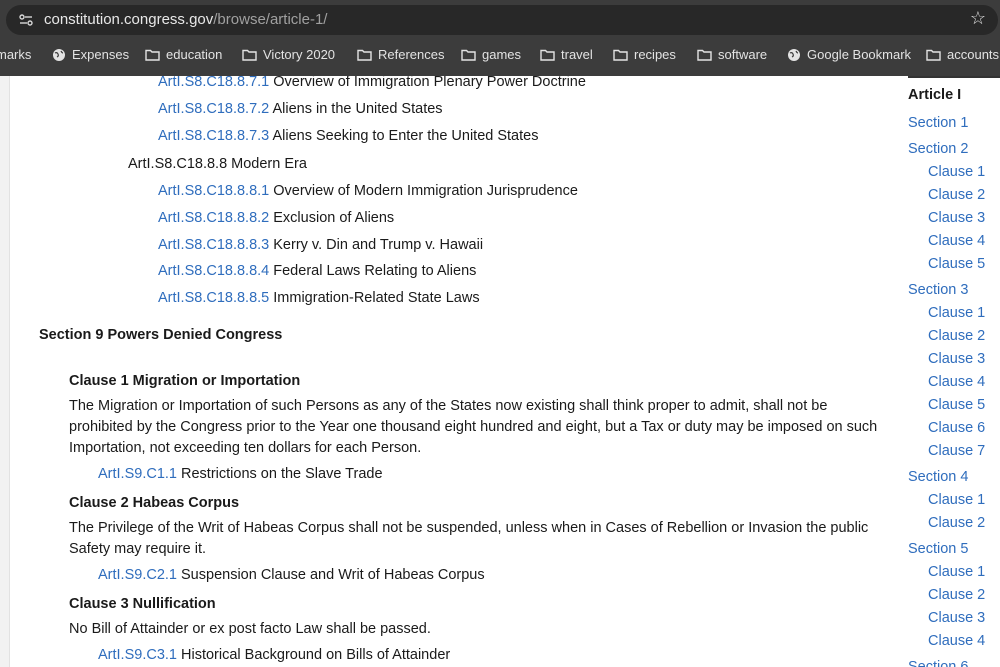 The image size is (1000, 667). I want to click on bookmark-item: Google Bookmark, so click(849, 54).